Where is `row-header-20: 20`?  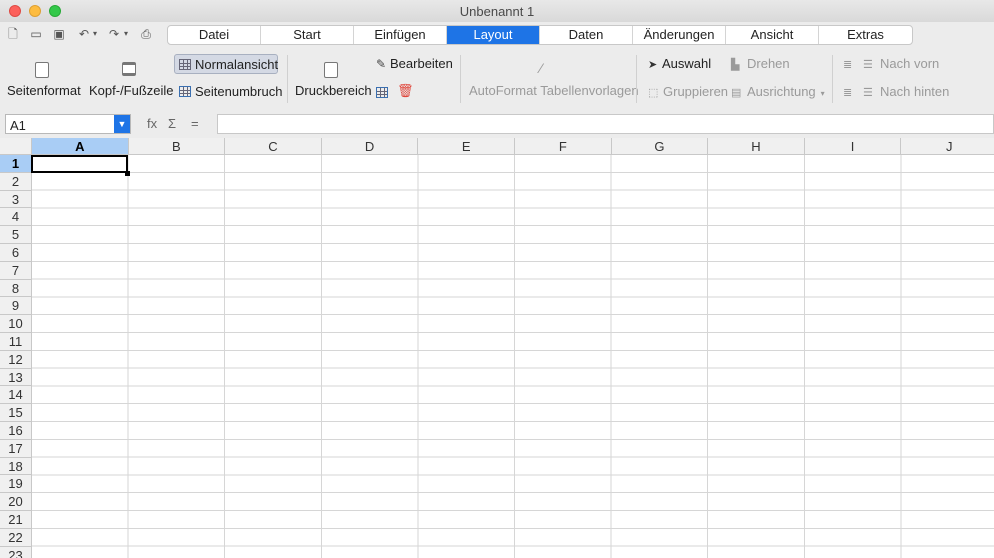
row-header-20: 20 is located at coordinates (16, 502).